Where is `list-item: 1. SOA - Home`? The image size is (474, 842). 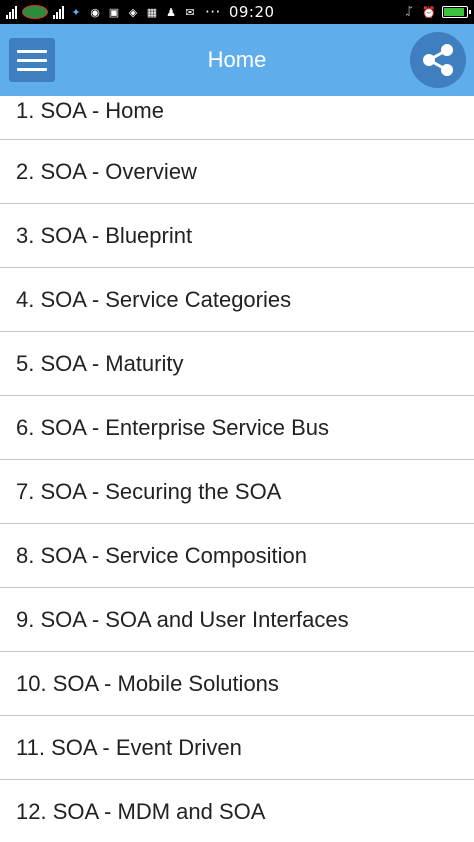
list-item: 1. SOA - Home is located at coordinates (237, 118).